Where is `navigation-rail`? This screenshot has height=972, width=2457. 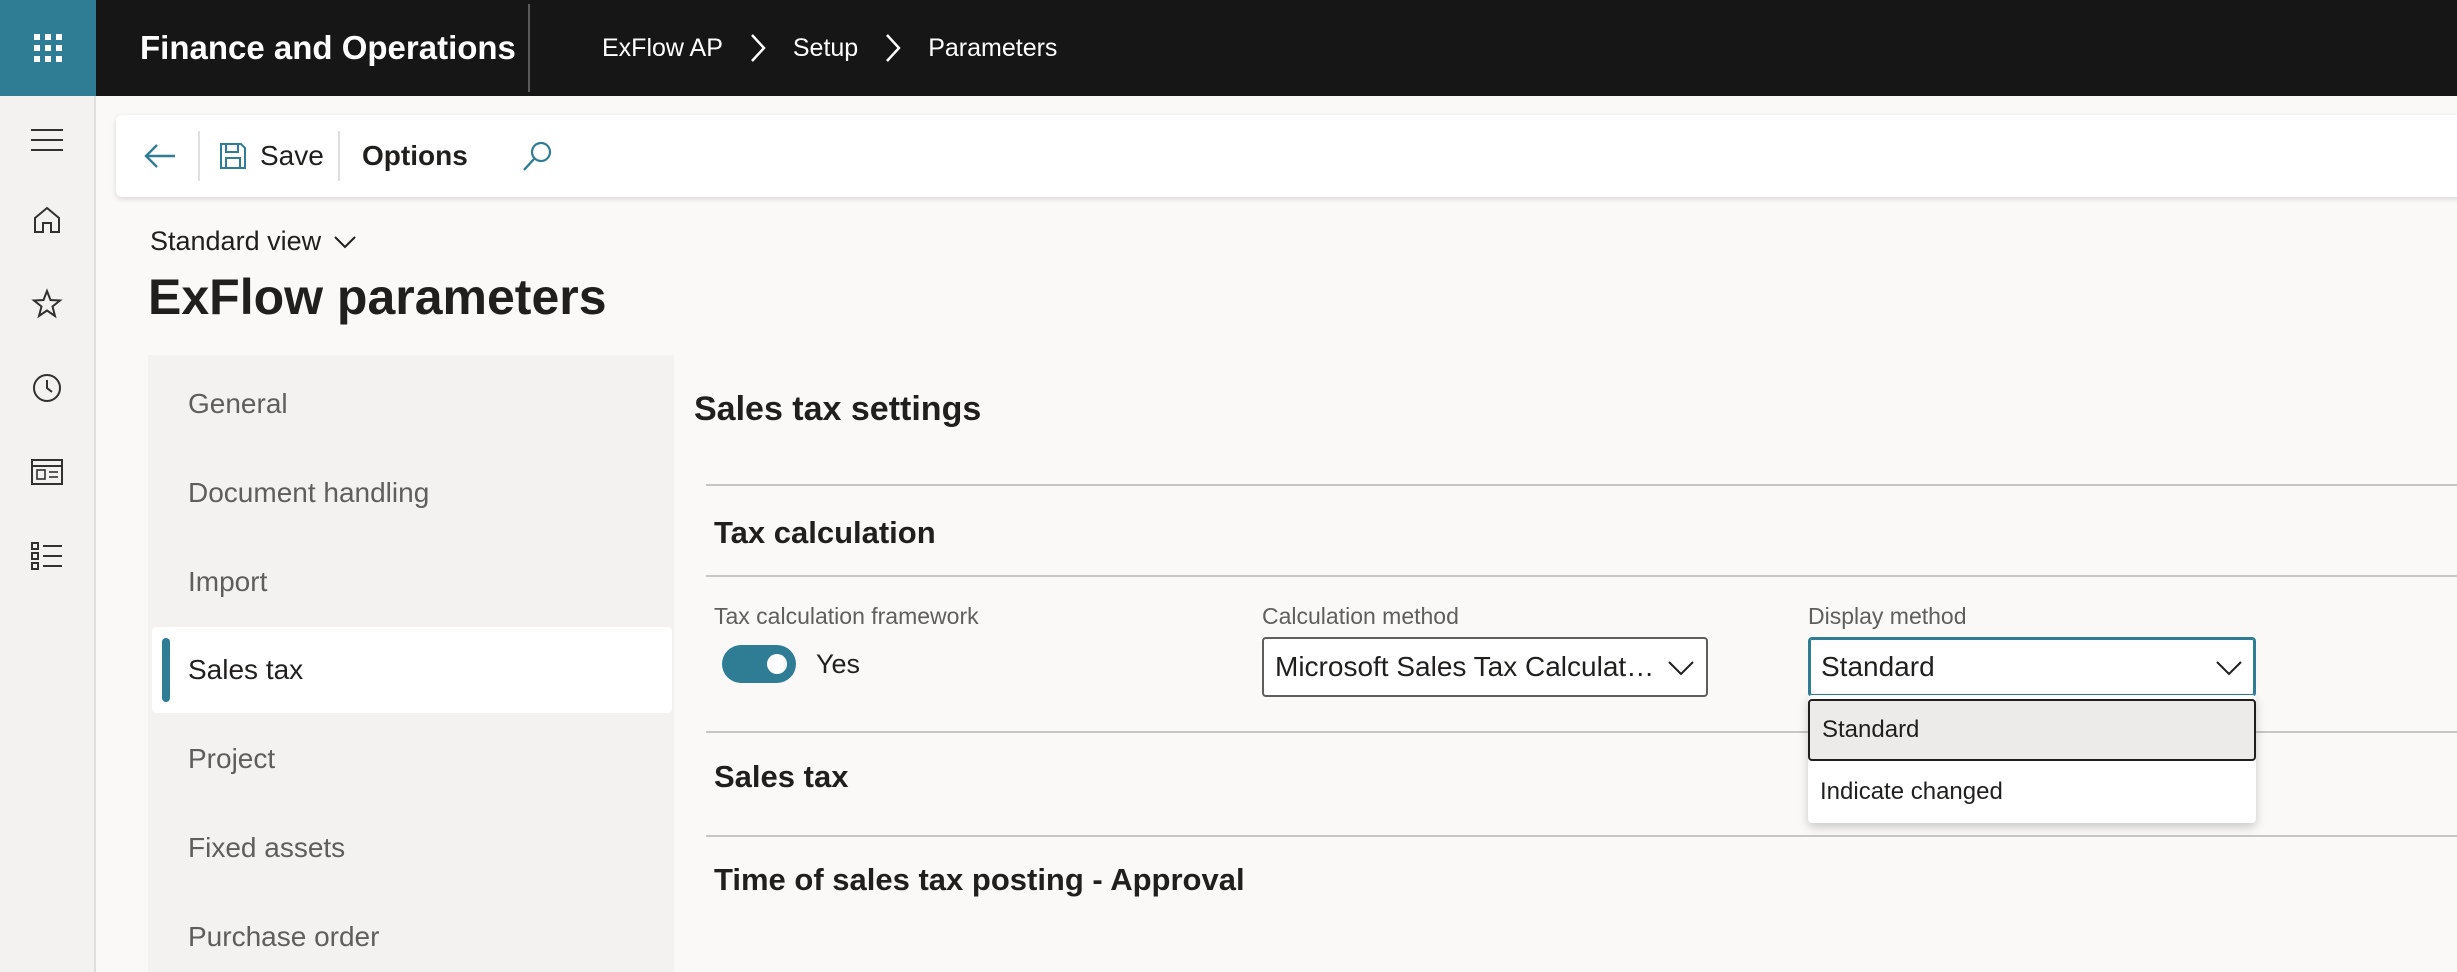
navigation-rail is located at coordinates (48, 534).